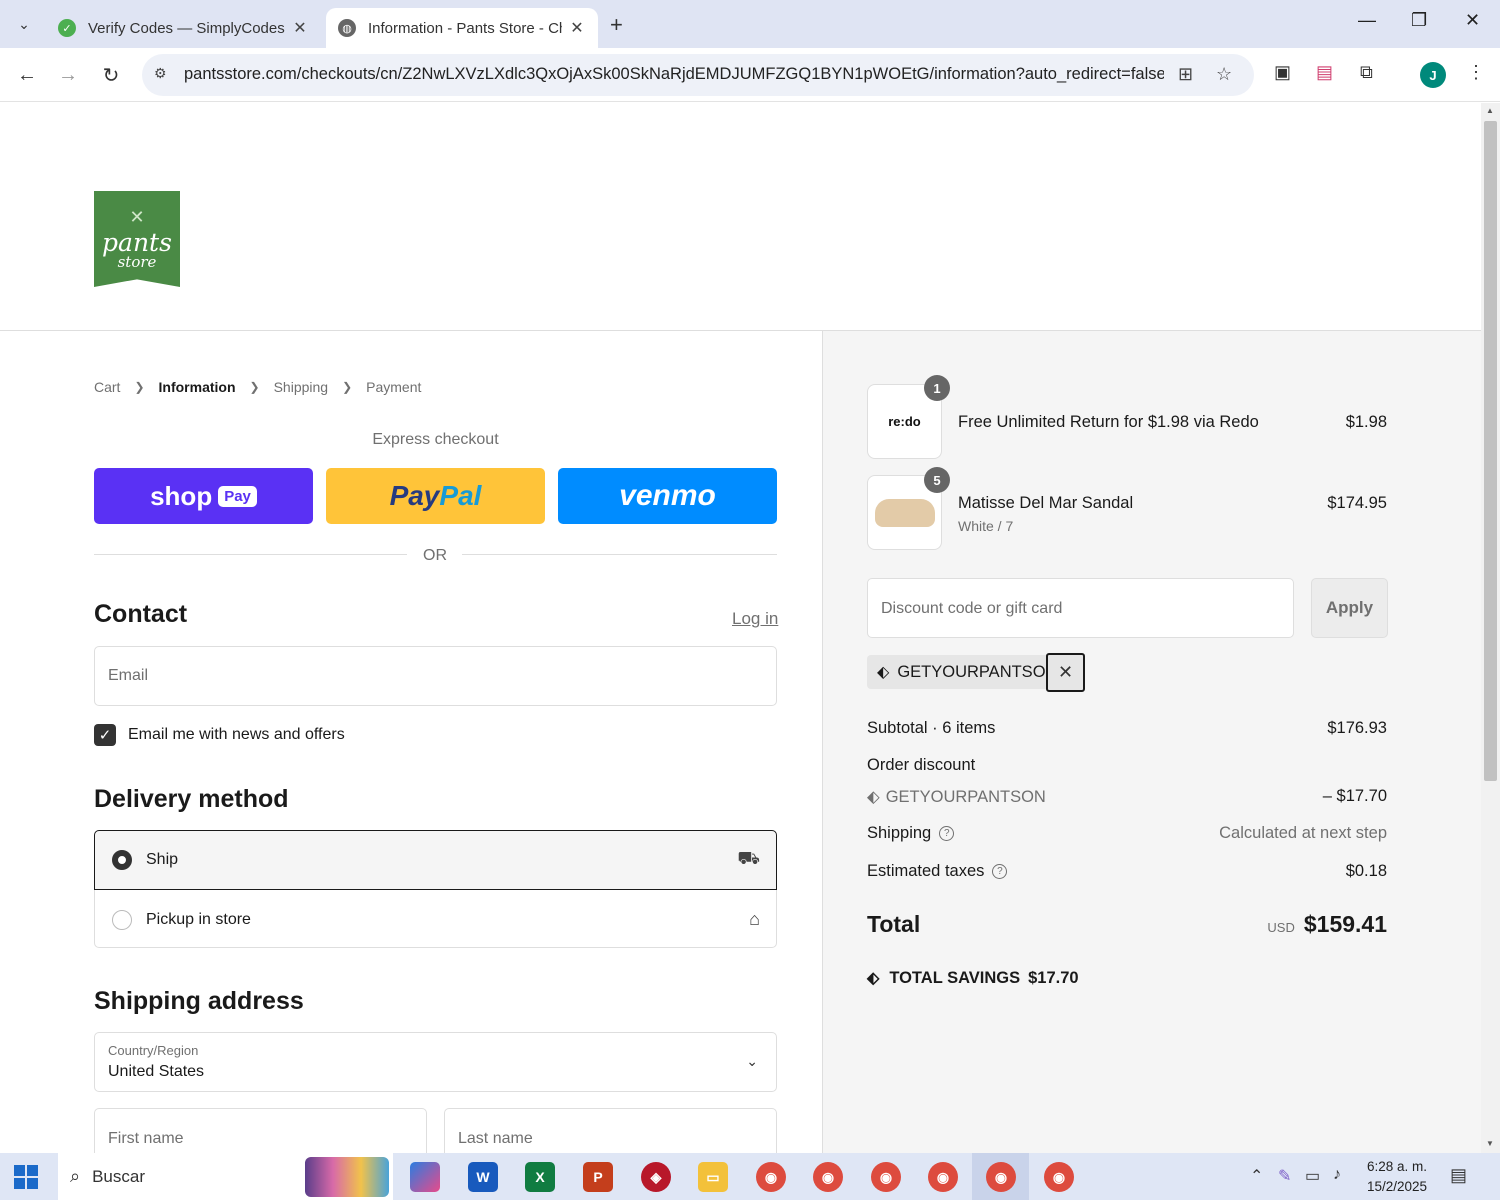 This screenshot has width=1500, height=1200. What do you see at coordinates (1256, 1176) in the screenshot?
I see `chevron-up-icon: ⌃` at bounding box center [1256, 1176].